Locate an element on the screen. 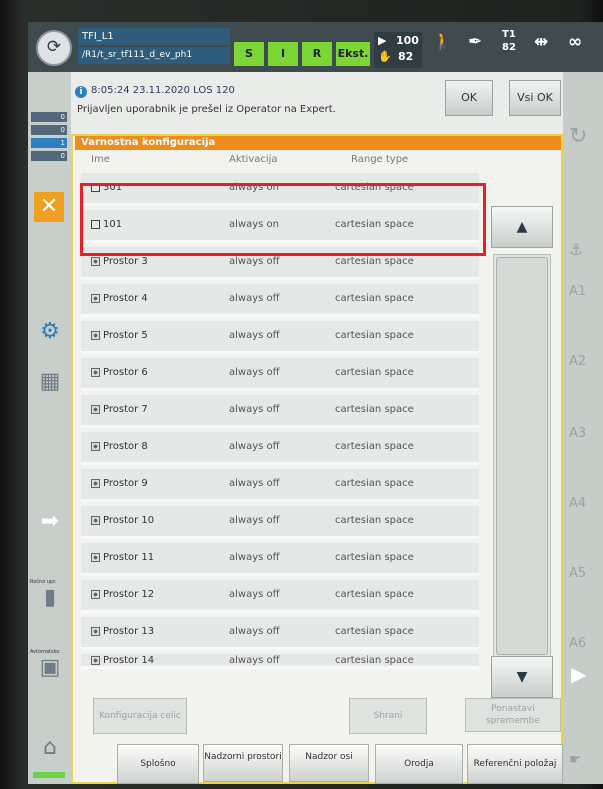 This screenshot has height=789, width=603. reset-changes-button: Ponastavi spremembe is located at coordinates (513, 715).